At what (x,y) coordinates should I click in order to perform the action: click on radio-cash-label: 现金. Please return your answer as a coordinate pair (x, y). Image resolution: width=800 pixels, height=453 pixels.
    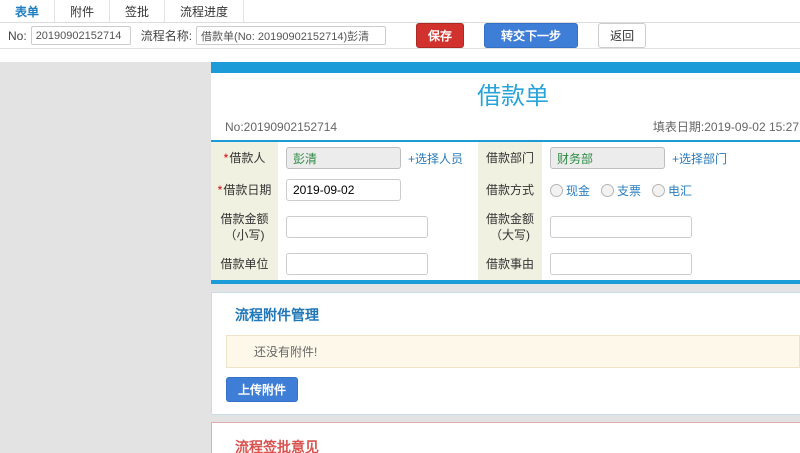
    Looking at the image, I should click on (578, 190).